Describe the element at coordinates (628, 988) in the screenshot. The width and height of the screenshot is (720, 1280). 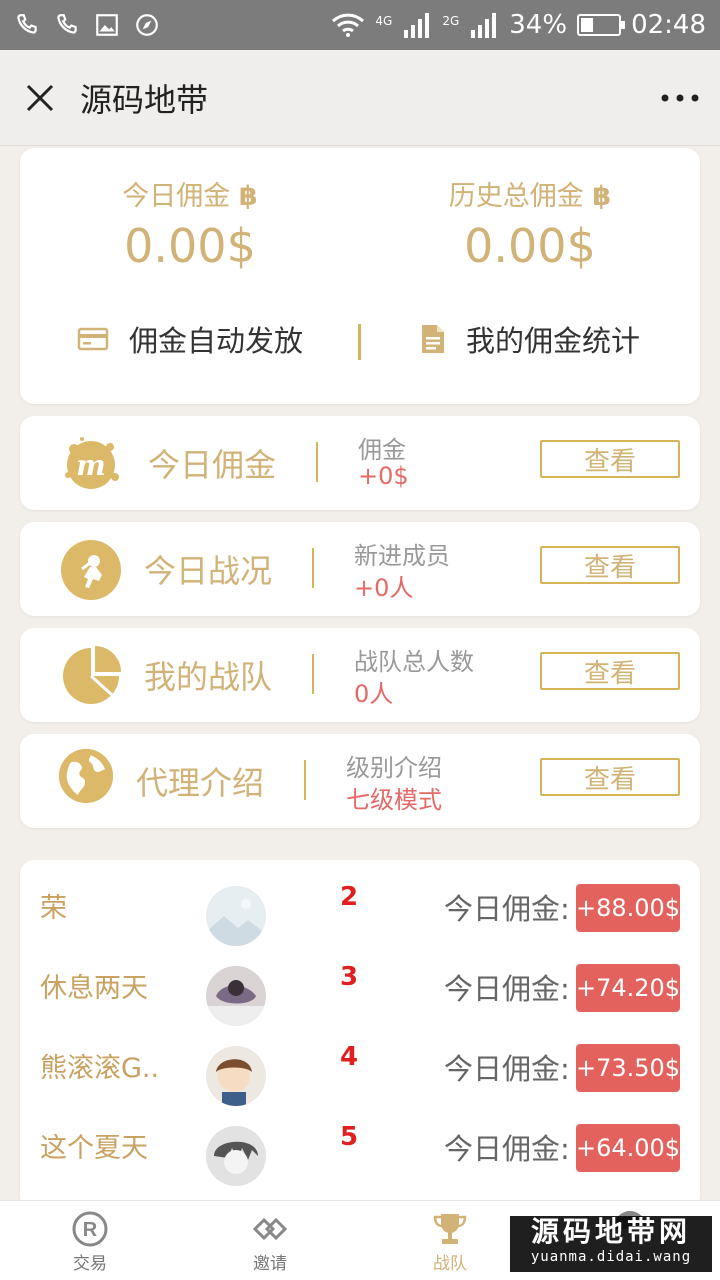
I see `commission-amount-badge: +74.20$` at that location.